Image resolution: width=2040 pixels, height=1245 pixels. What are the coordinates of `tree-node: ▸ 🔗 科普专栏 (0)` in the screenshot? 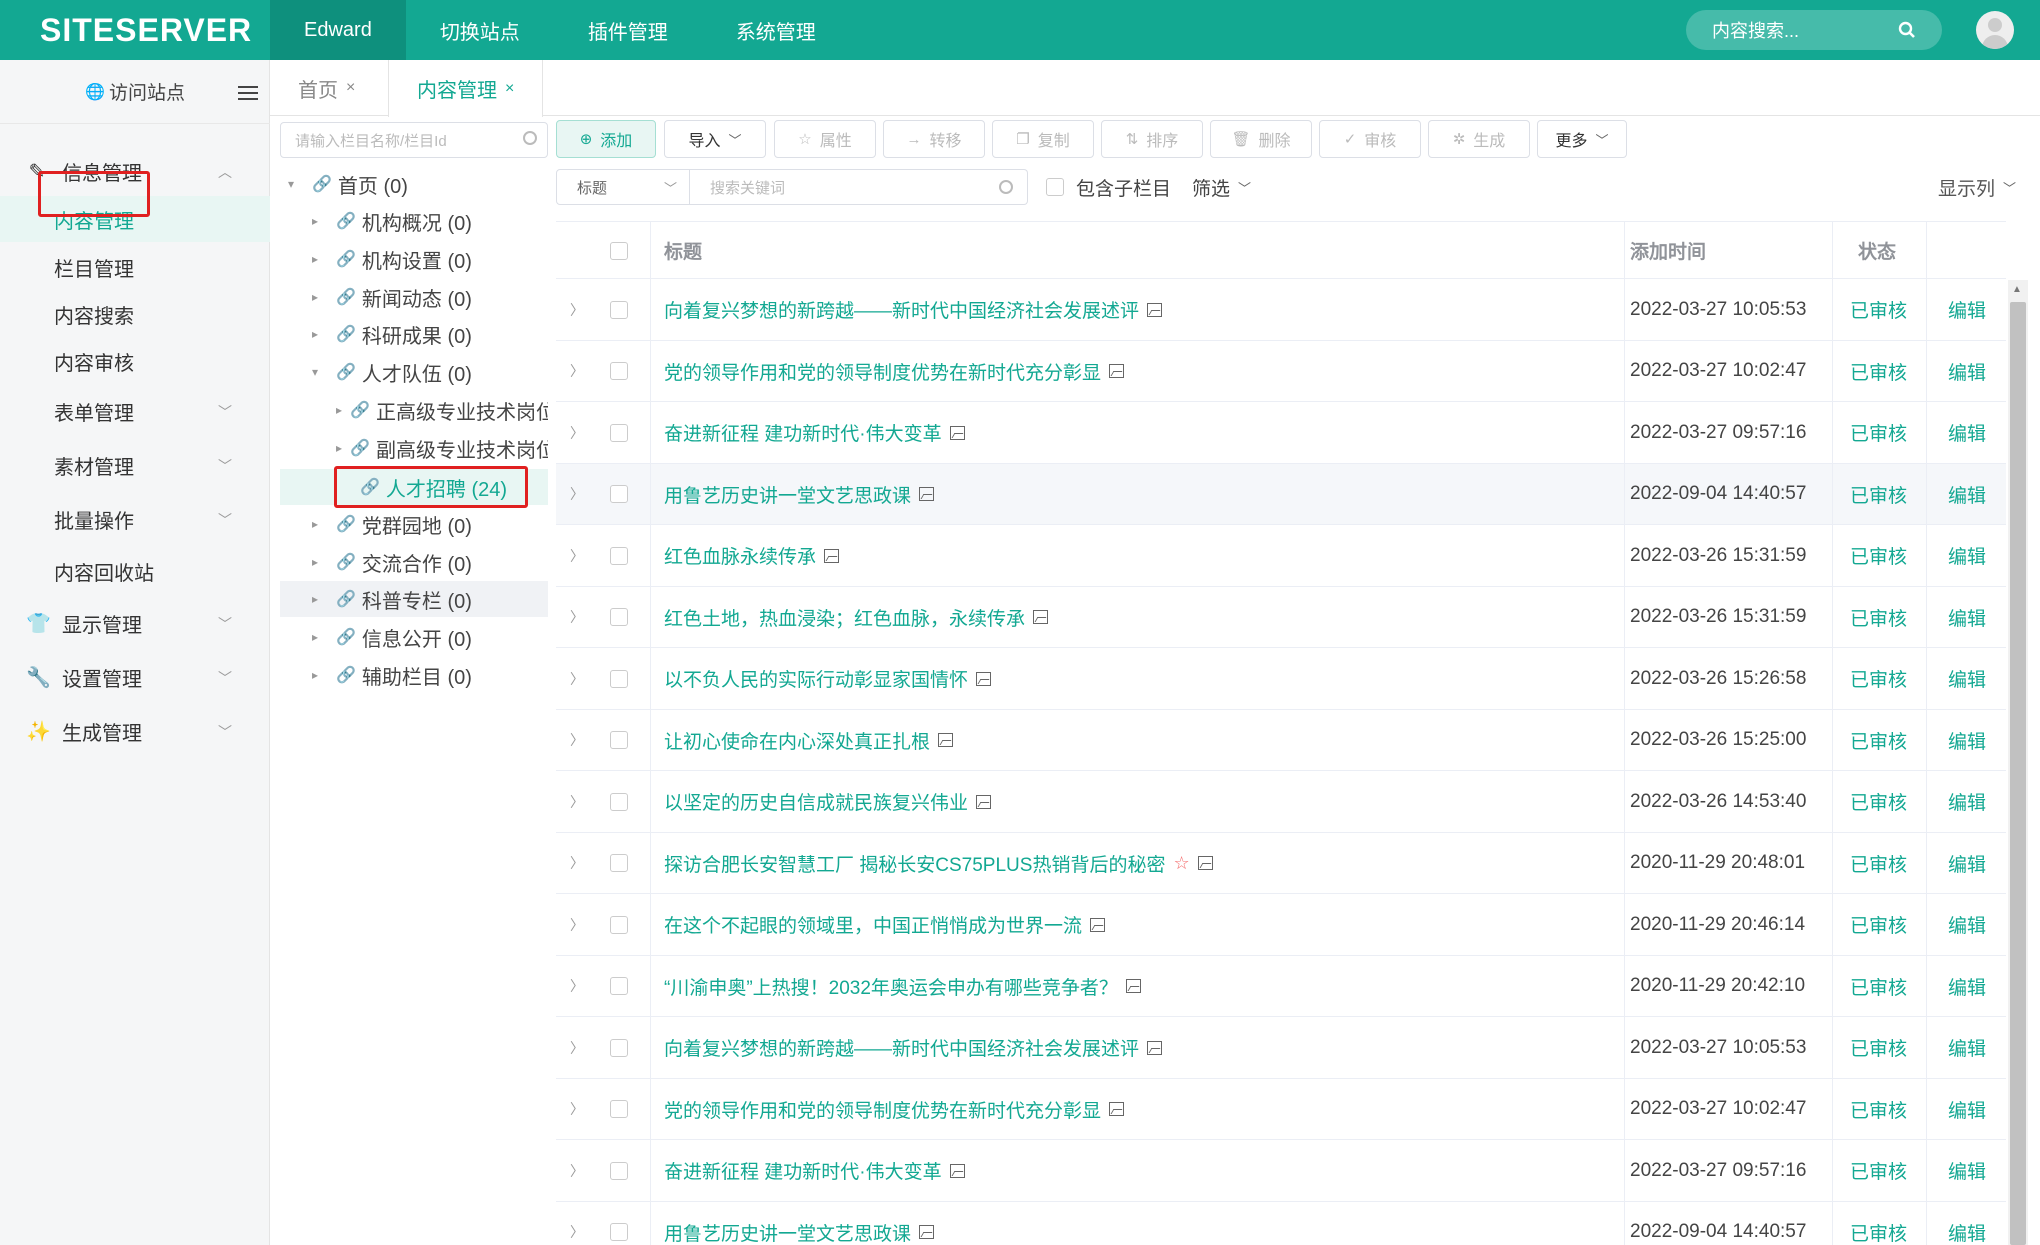 It's located at (392, 599).